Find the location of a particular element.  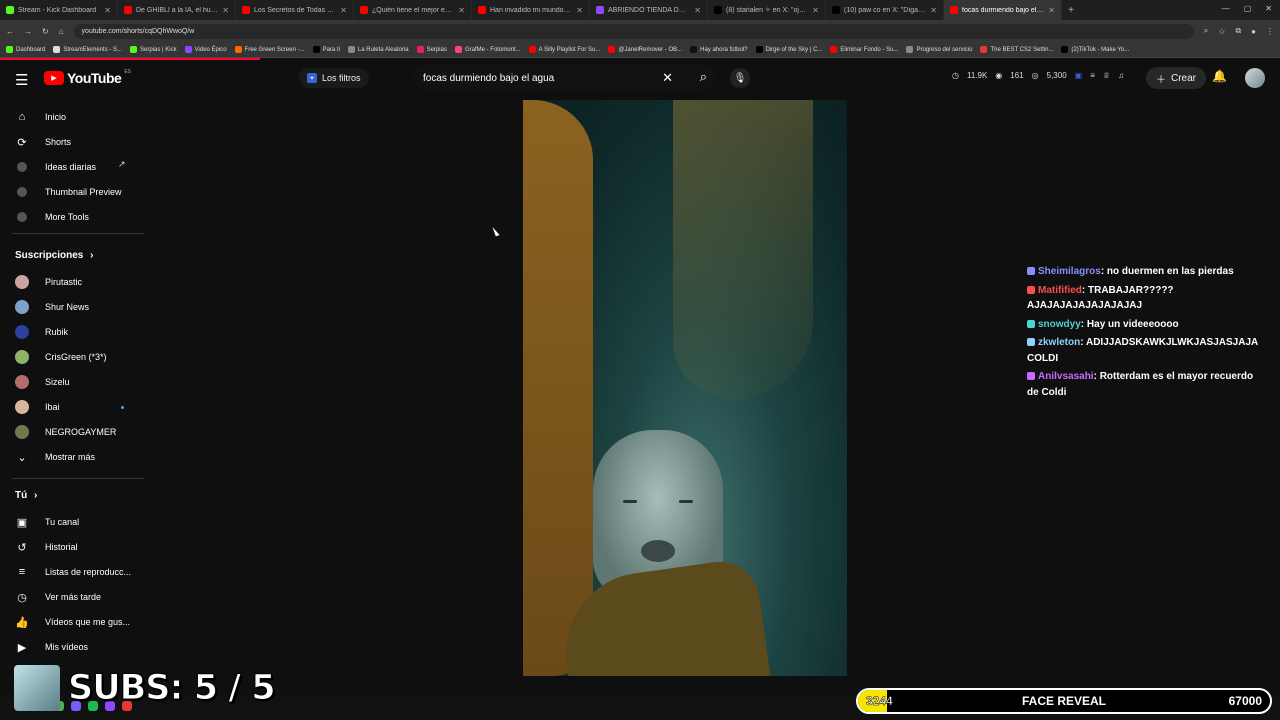

profile-icon: ● is located at coordinates (1253, 31).